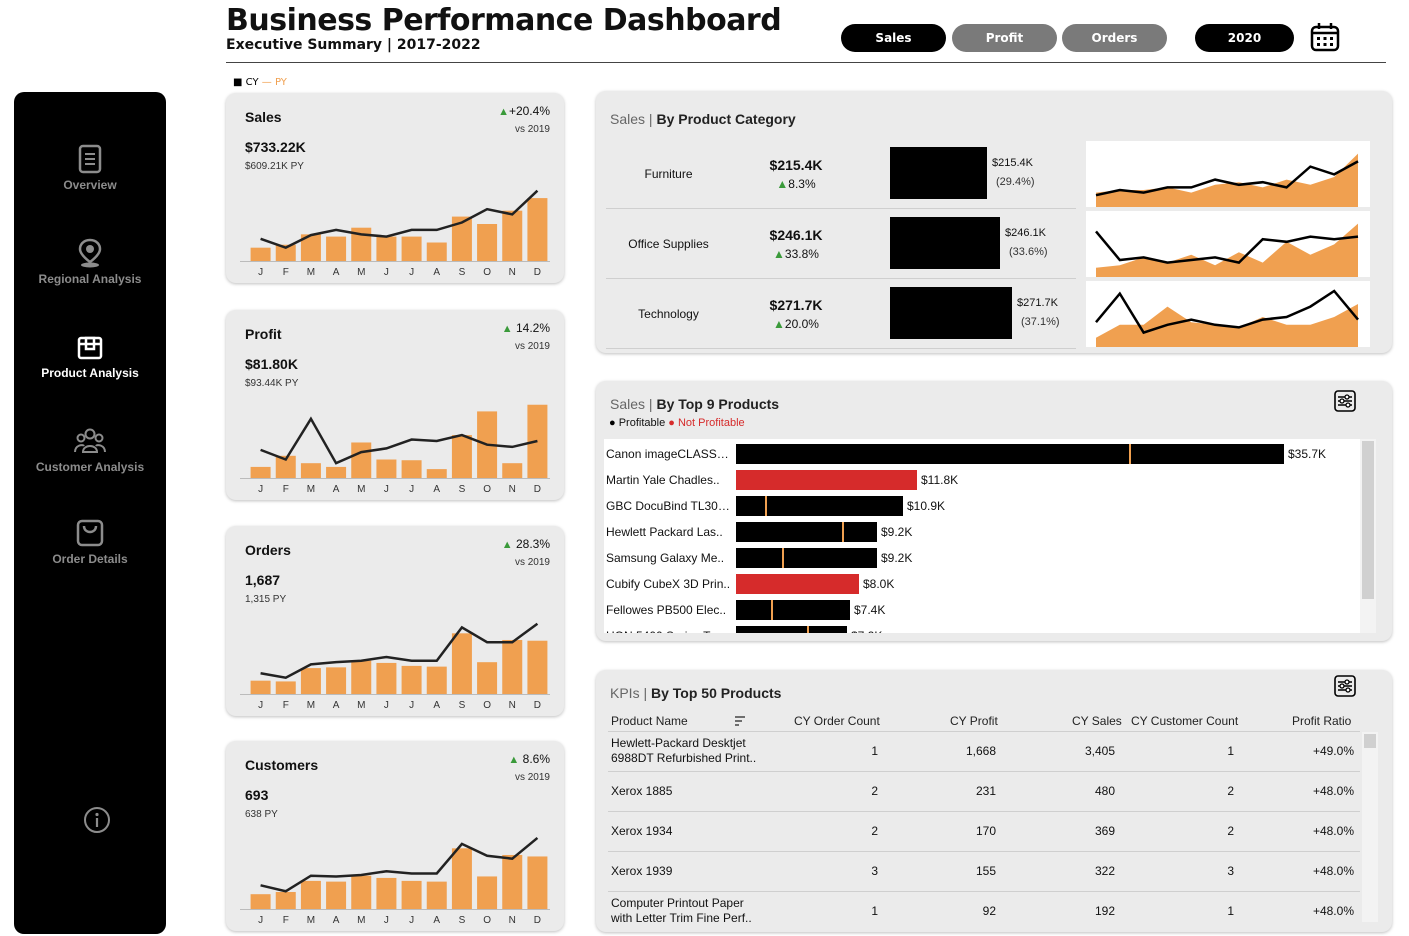 The width and height of the screenshot is (1409, 936). I want to click on month-label: O, so click(487, 920).